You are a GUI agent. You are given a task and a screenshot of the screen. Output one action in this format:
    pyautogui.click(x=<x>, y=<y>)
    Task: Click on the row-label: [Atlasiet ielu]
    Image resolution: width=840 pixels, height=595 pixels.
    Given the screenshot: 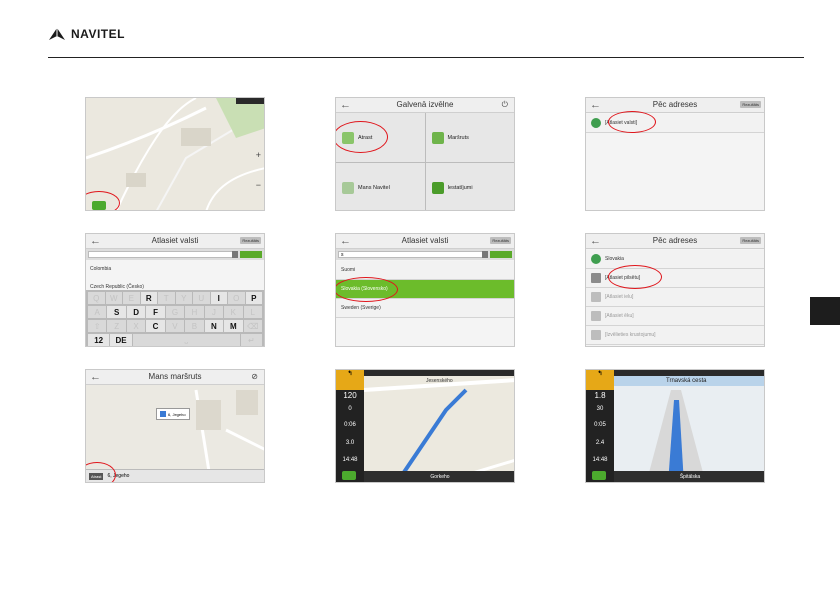 What is the action you would take?
    pyautogui.click(x=619, y=297)
    